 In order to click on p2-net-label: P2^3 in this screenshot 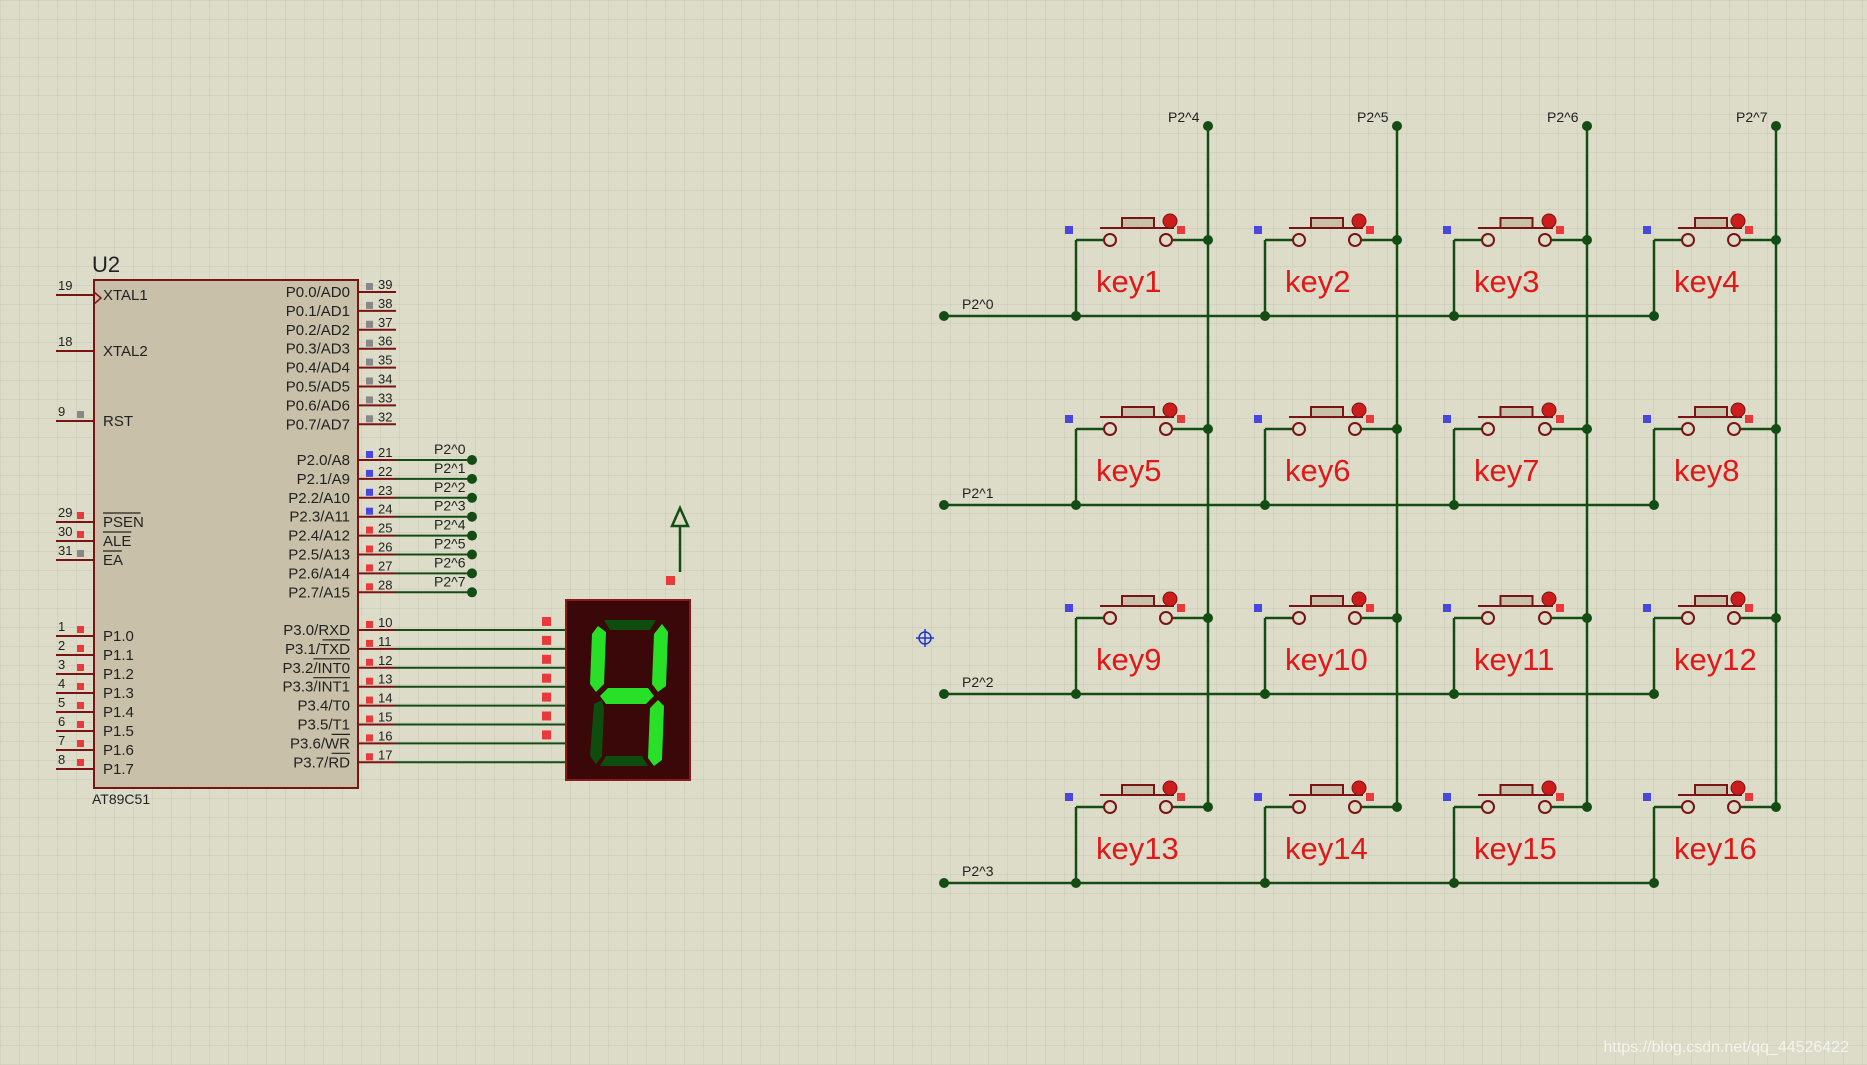, I will do `click(450, 506)`.